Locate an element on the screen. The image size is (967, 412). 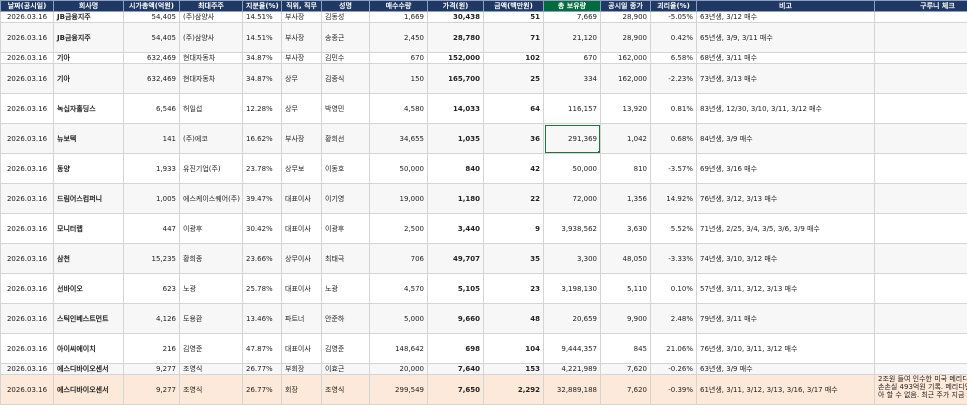
cell-company: 에스디바이오센서 is located at coordinates (88, 389).